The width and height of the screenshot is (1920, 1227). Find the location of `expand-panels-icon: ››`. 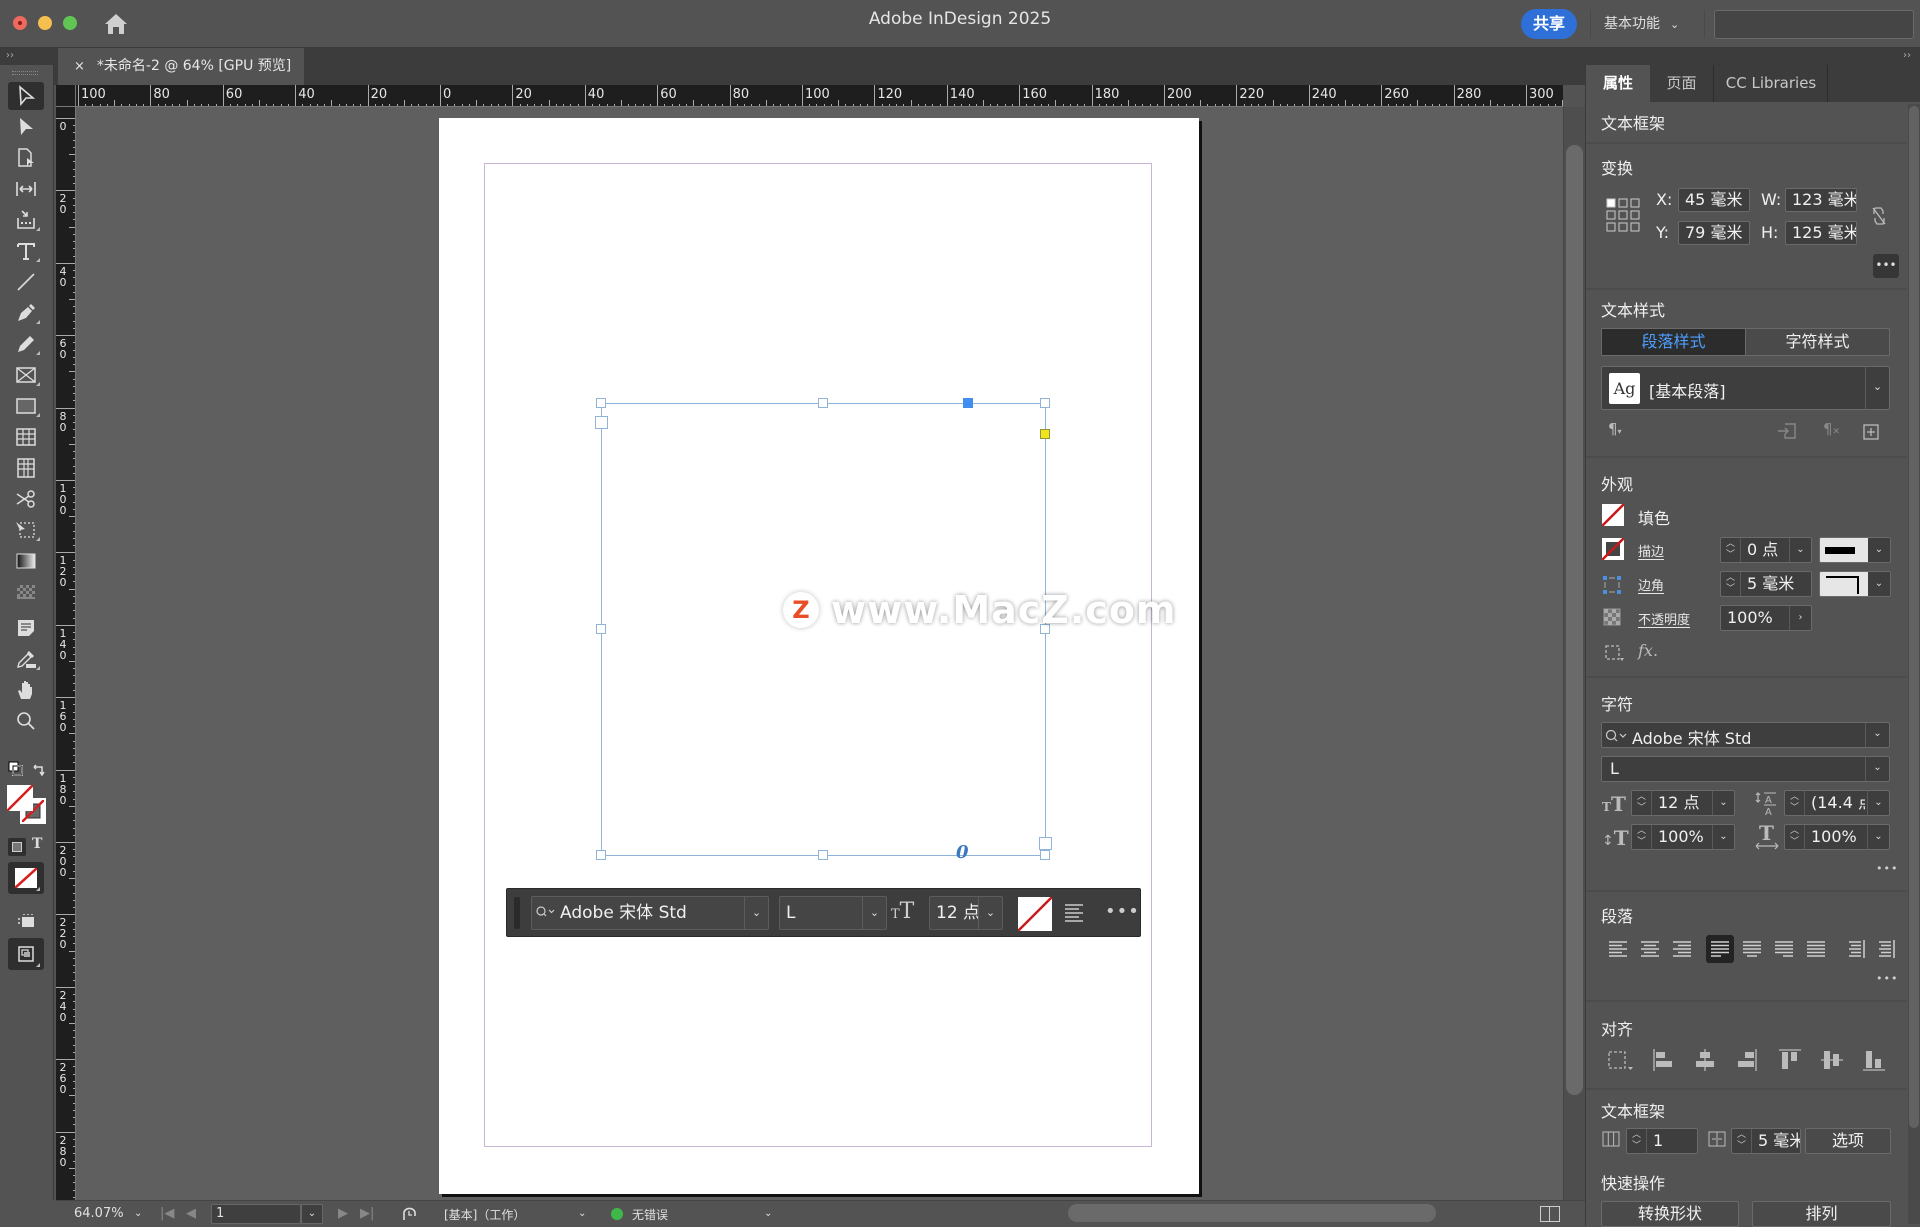

expand-panels-icon: ›› is located at coordinates (10, 55).